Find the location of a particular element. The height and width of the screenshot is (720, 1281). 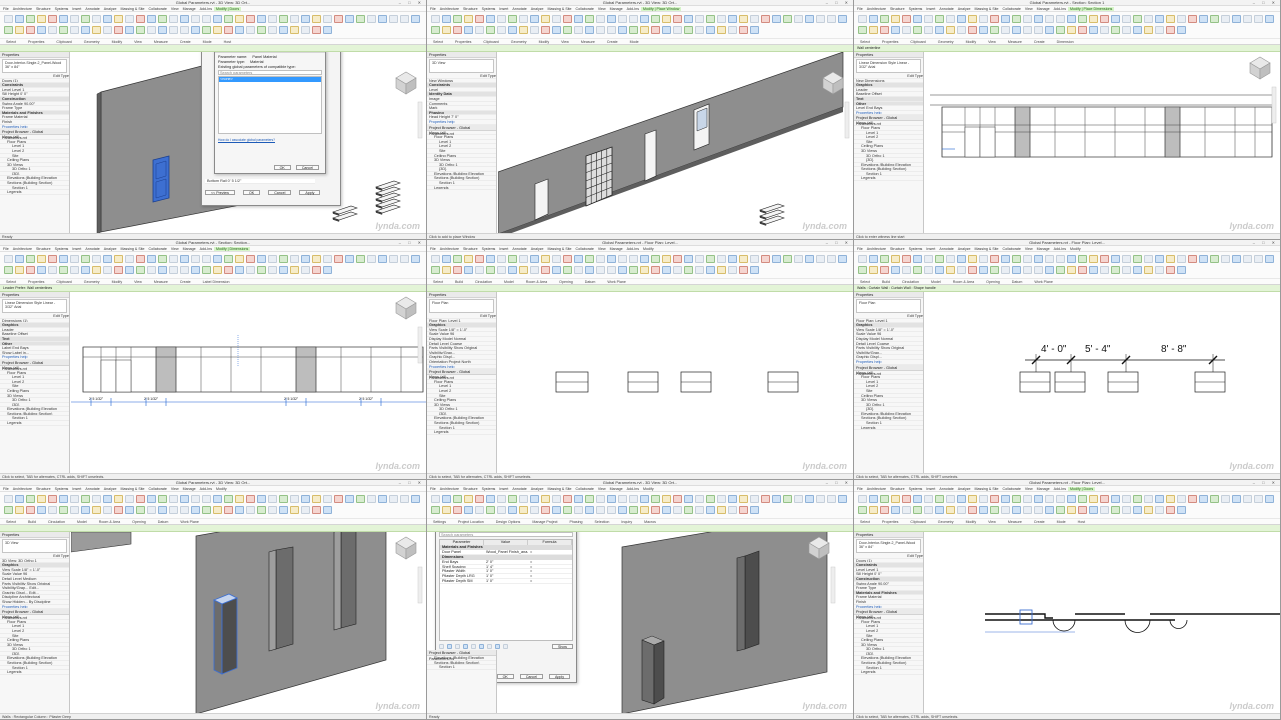

ribbon-tab: Structure is located at coordinates (897, 9).